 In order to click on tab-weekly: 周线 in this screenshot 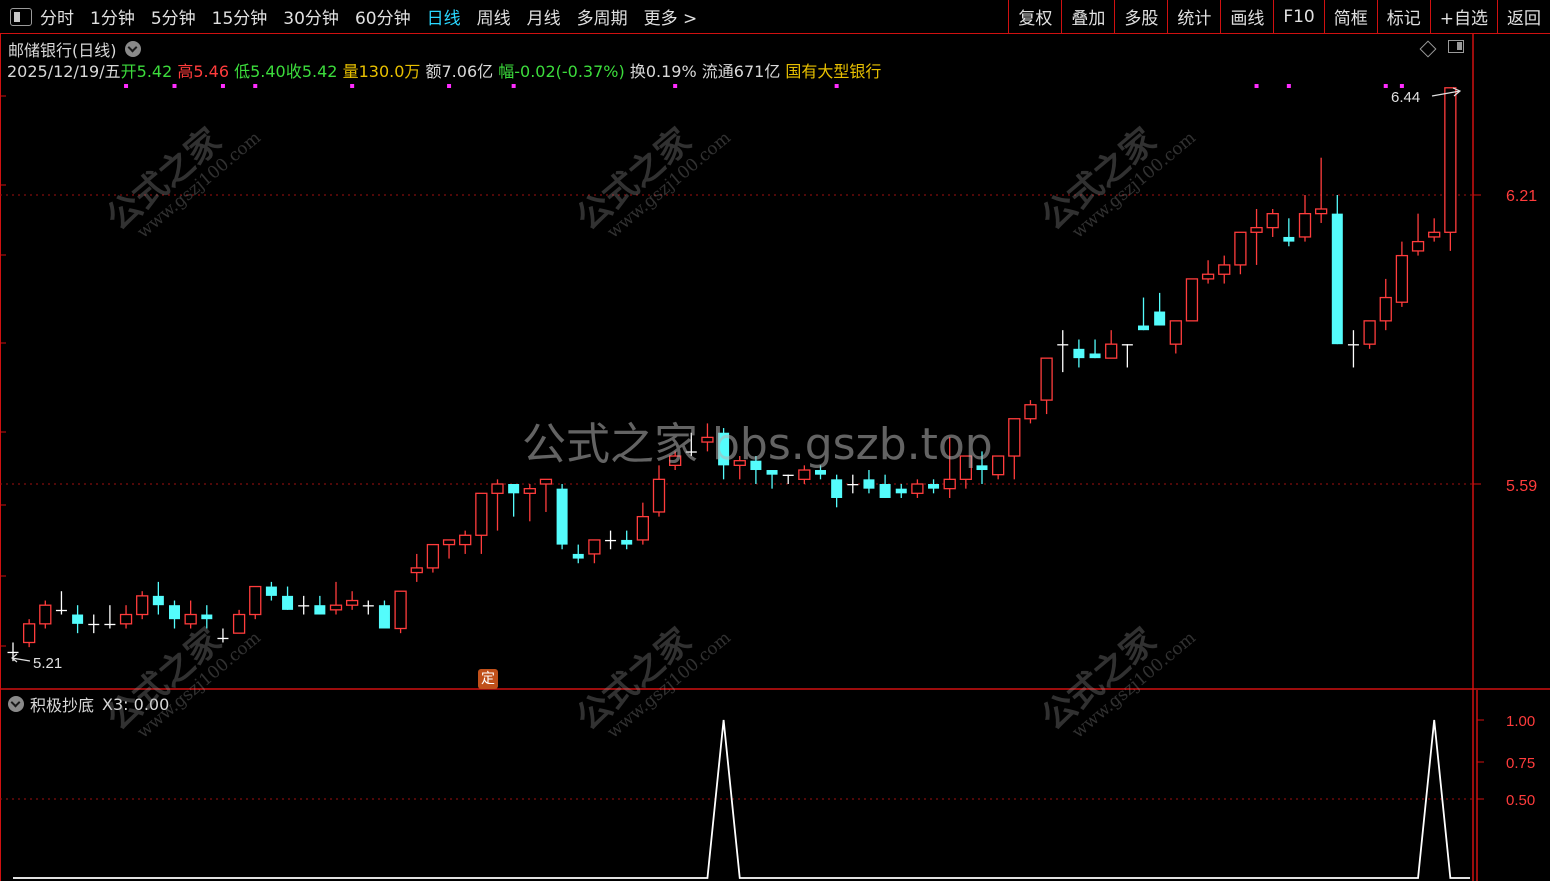, I will do `click(494, 16)`.